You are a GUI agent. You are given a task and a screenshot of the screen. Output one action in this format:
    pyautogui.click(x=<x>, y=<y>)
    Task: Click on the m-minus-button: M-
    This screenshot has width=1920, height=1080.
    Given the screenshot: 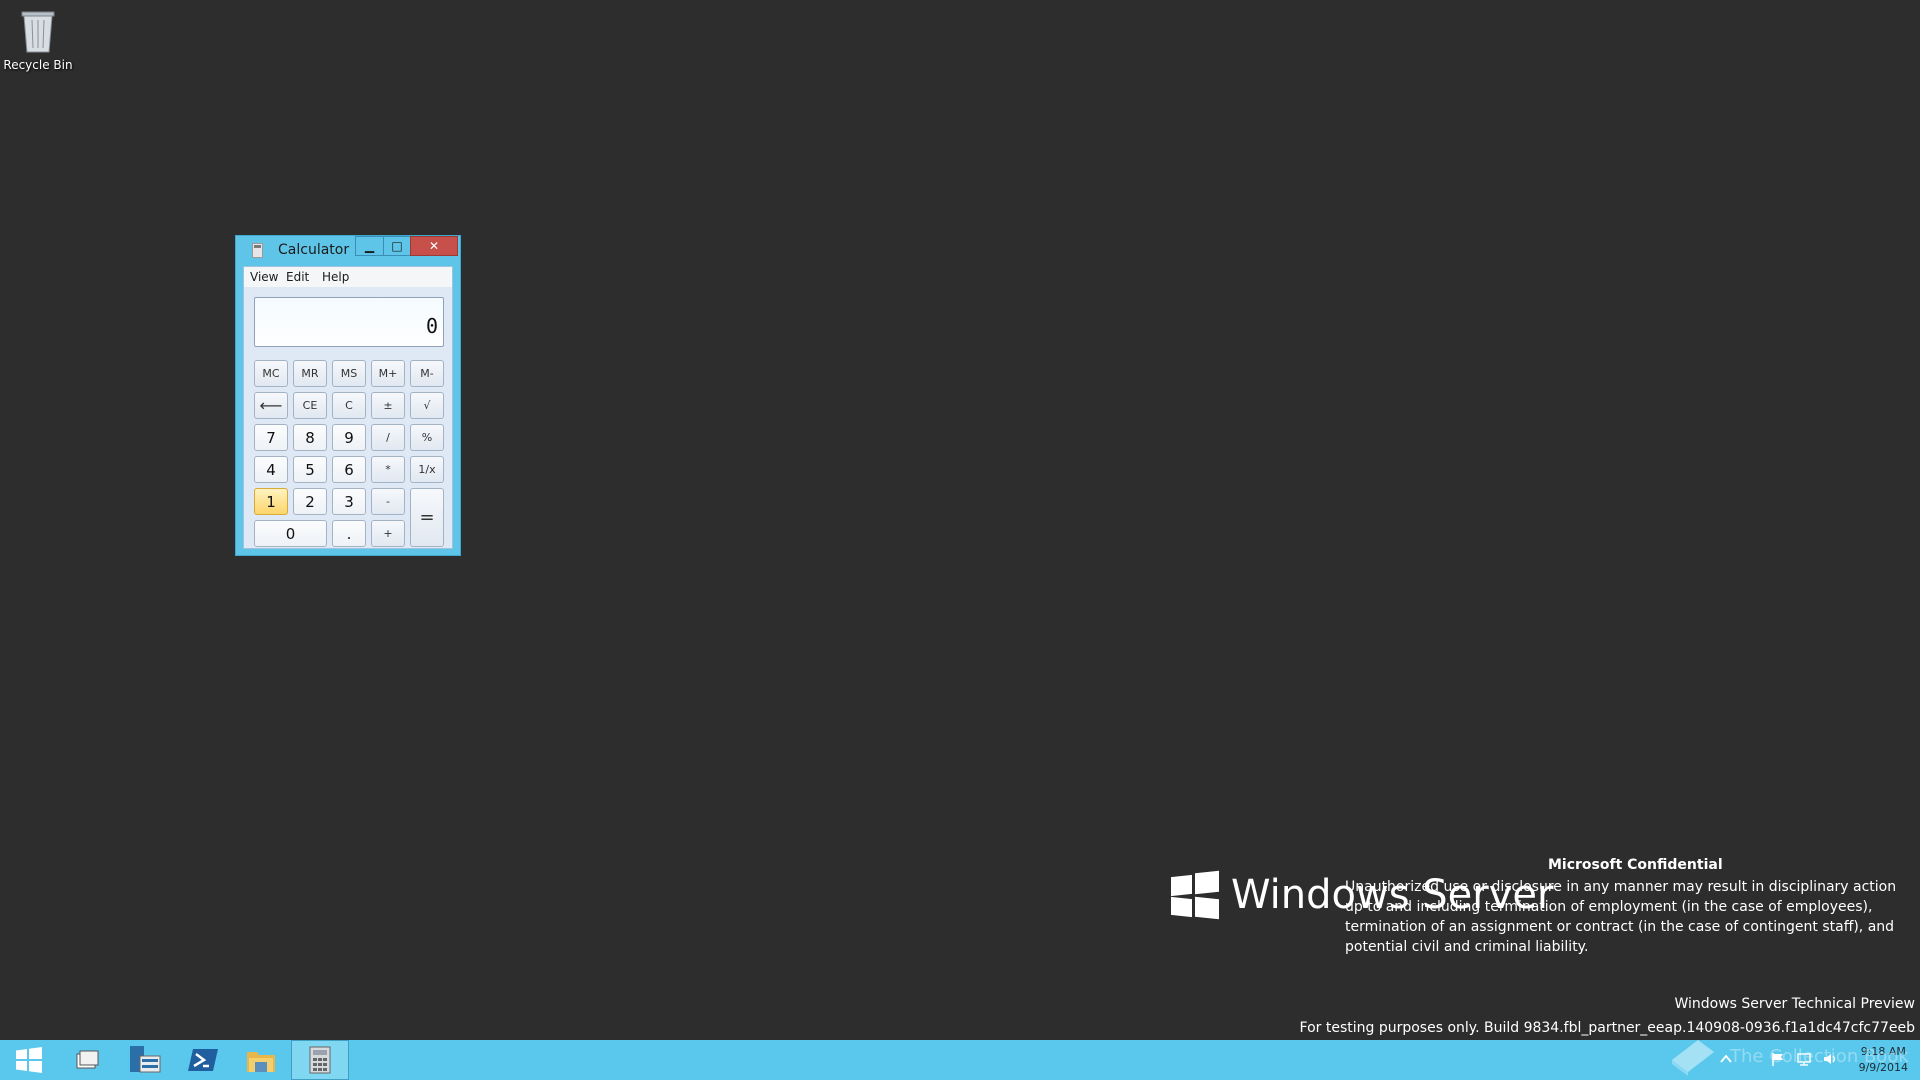 What is the action you would take?
    pyautogui.click(x=427, y=373)
    